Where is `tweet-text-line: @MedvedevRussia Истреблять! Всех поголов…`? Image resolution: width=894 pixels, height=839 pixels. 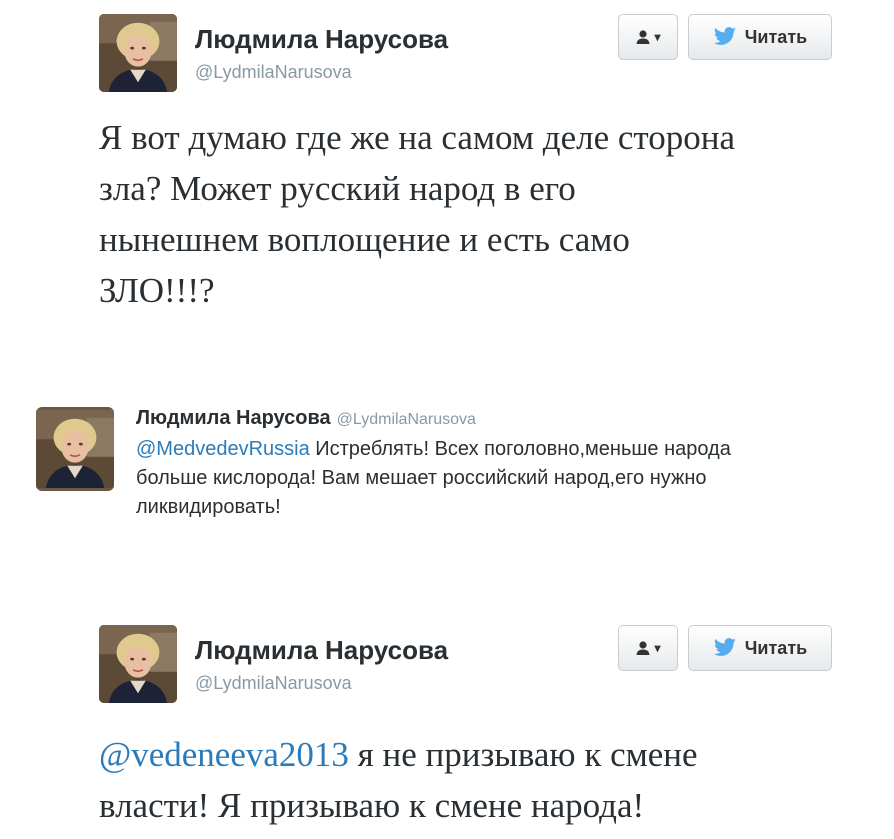
tweet-text-line: @MedvedevRussia Истреблять! Всех поголов… is located at coordinates (512, 449).